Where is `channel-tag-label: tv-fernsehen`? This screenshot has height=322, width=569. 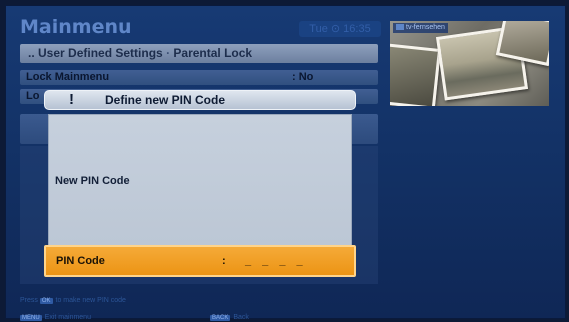
channel-tag-label: tv-fernsehen is located at coordinates (425, 27).